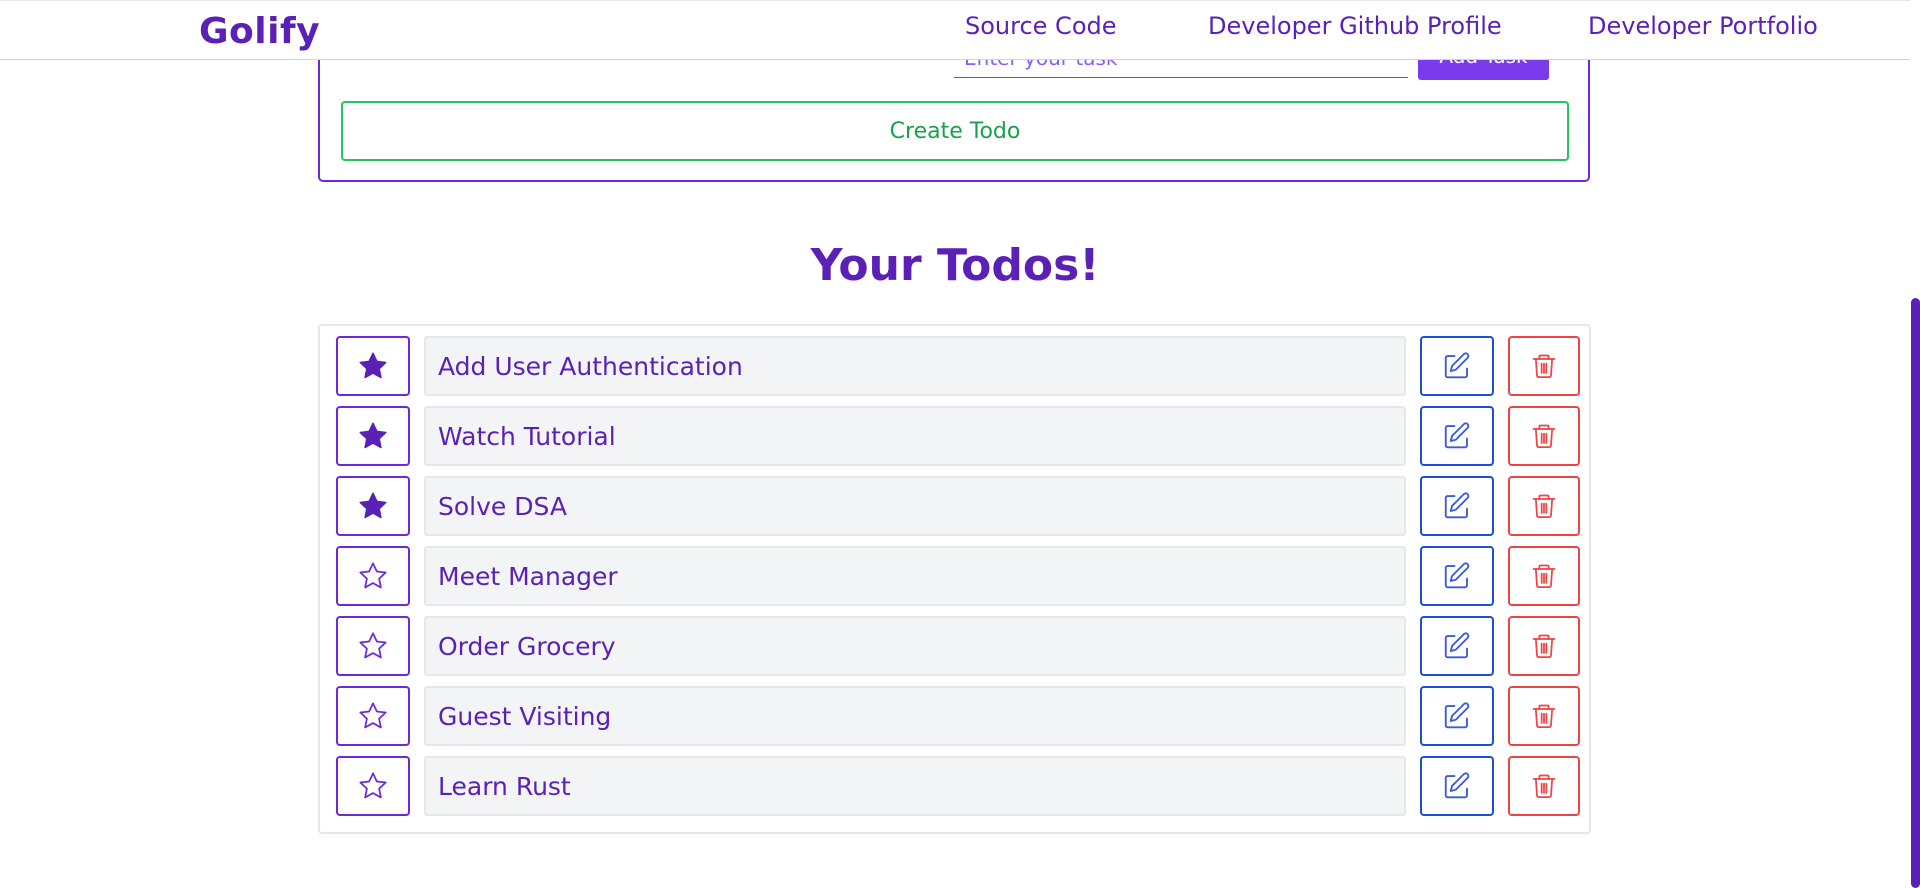 This screenshot has width=1920, height=888. Describe the element at coordinates (915, 366) in the screenshot. I see `todo-text: Add User Authentication` at that location.